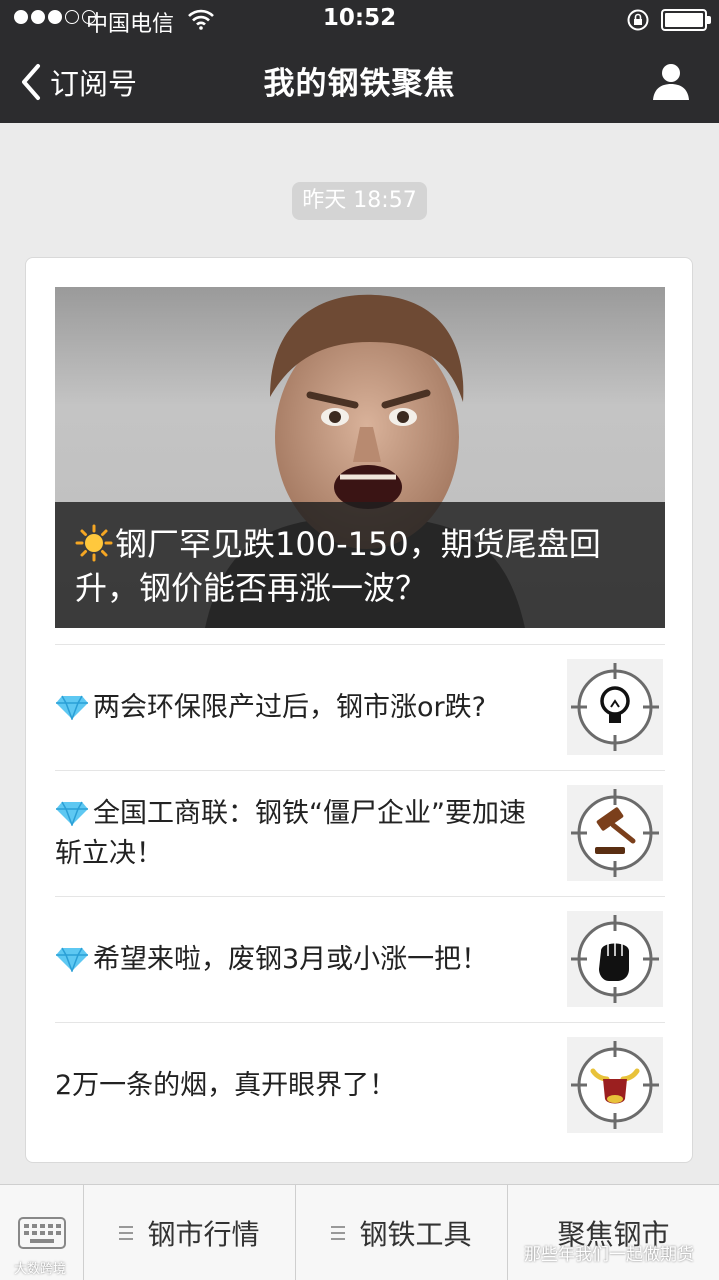 Image resolution: width=719 pixels, height=1280 pixels. I want to click on menu-steel-tools: 钢铁工具, so click(402, 1232).